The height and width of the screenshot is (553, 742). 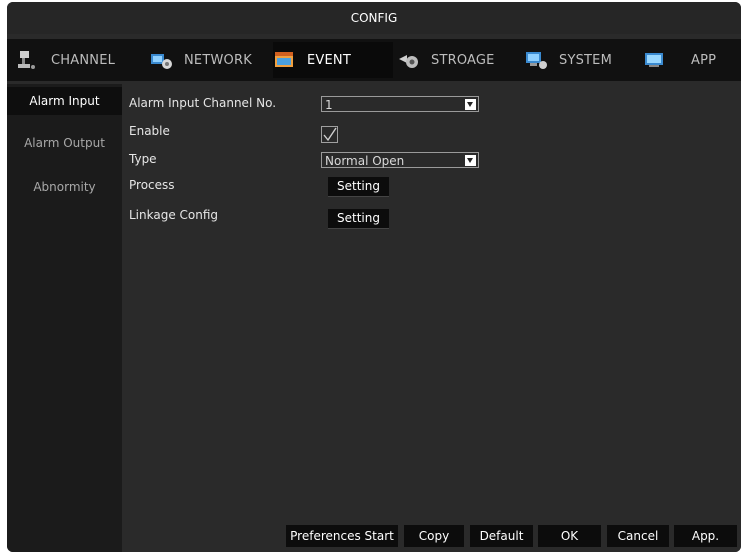 What do you see at coordinates (365, 161) in the screenshot?
I see `type-value: Normal Open` at bounding box center [365, 161].